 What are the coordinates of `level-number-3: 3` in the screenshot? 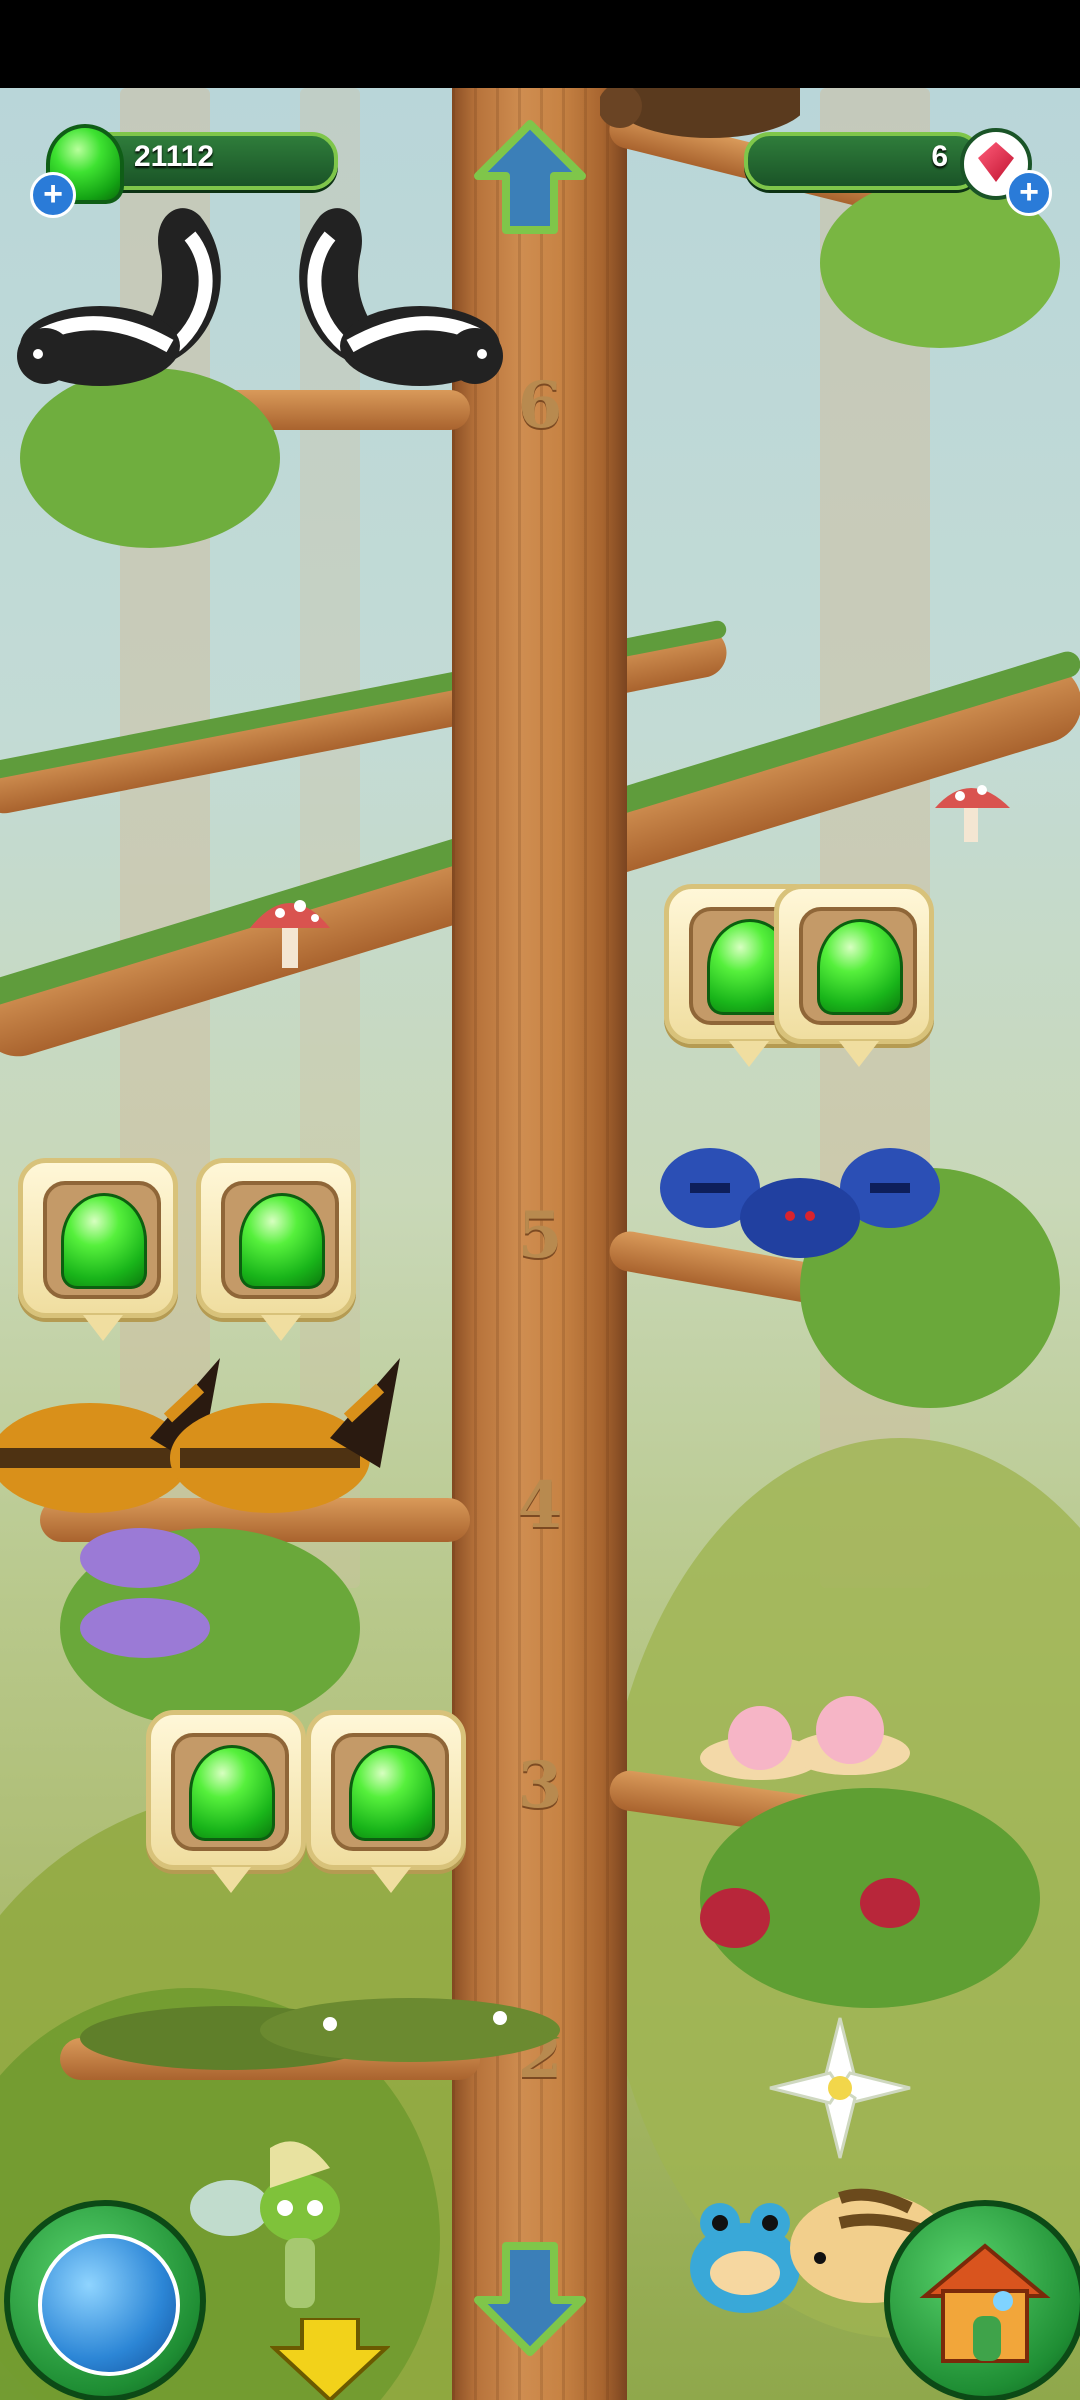 It's located at (540, 1785).